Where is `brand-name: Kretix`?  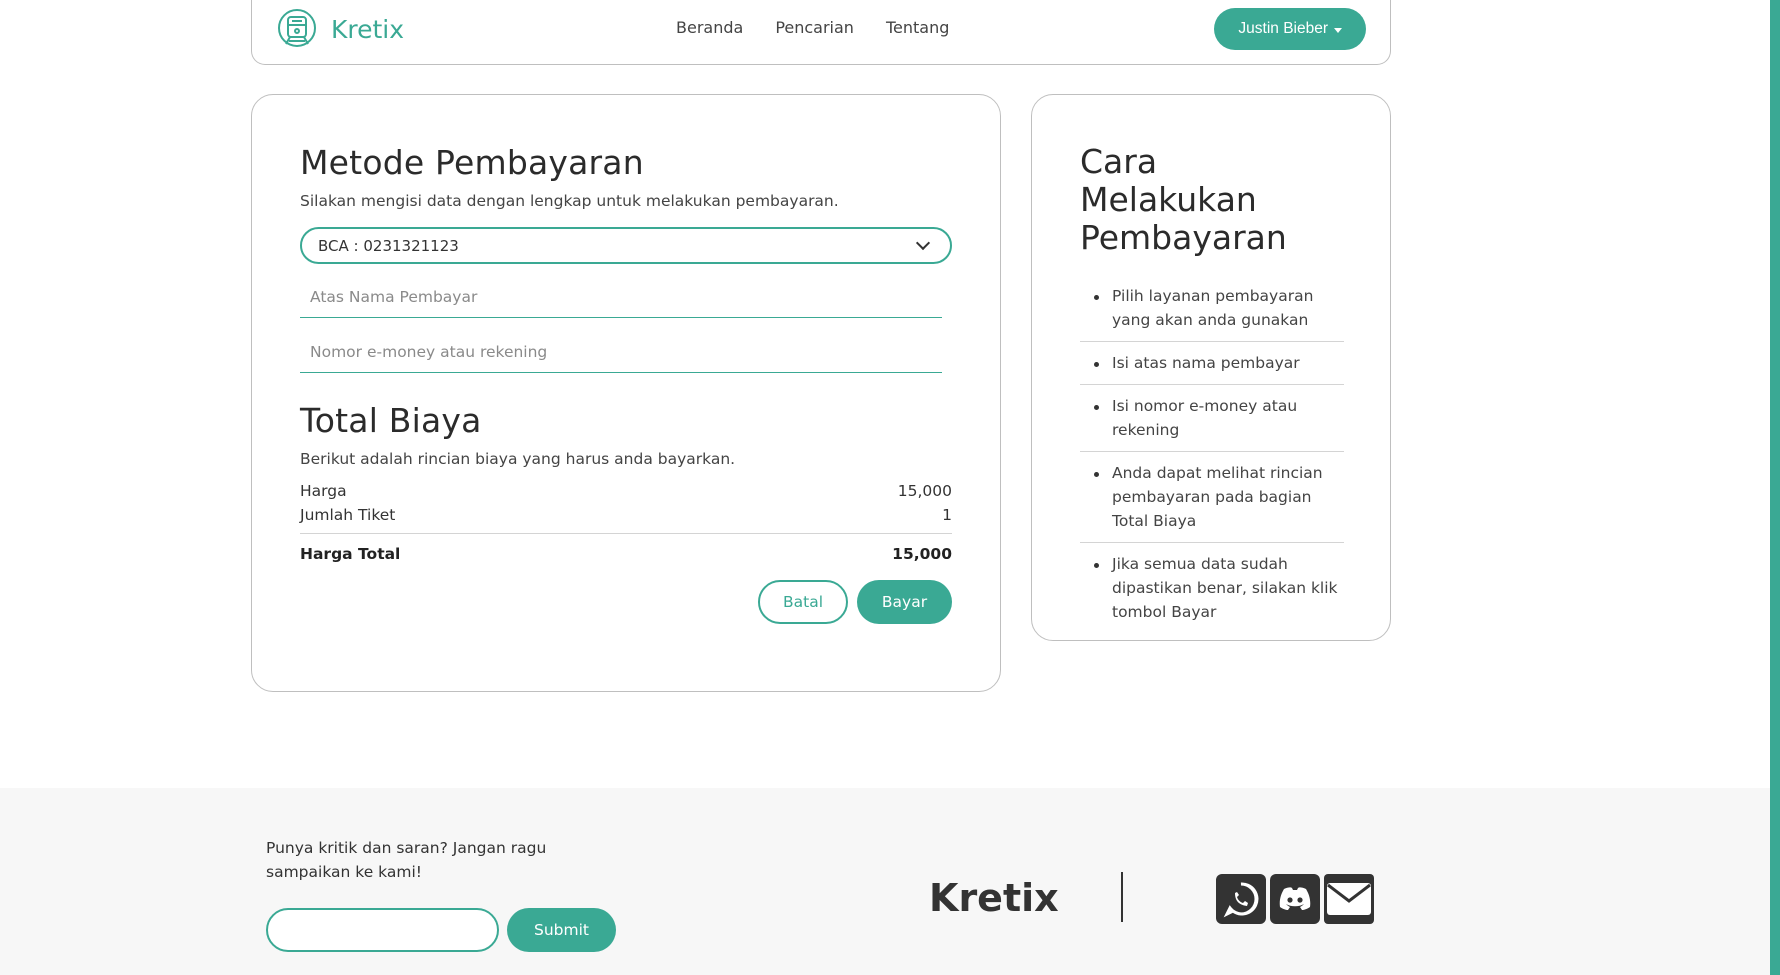
brand-name: Kretix is located at coordinates (368, 29).